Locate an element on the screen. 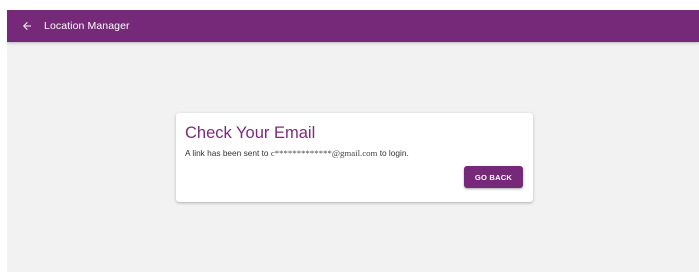  masked-email: c*************@gmail.com is located at coordinates (324, 153).